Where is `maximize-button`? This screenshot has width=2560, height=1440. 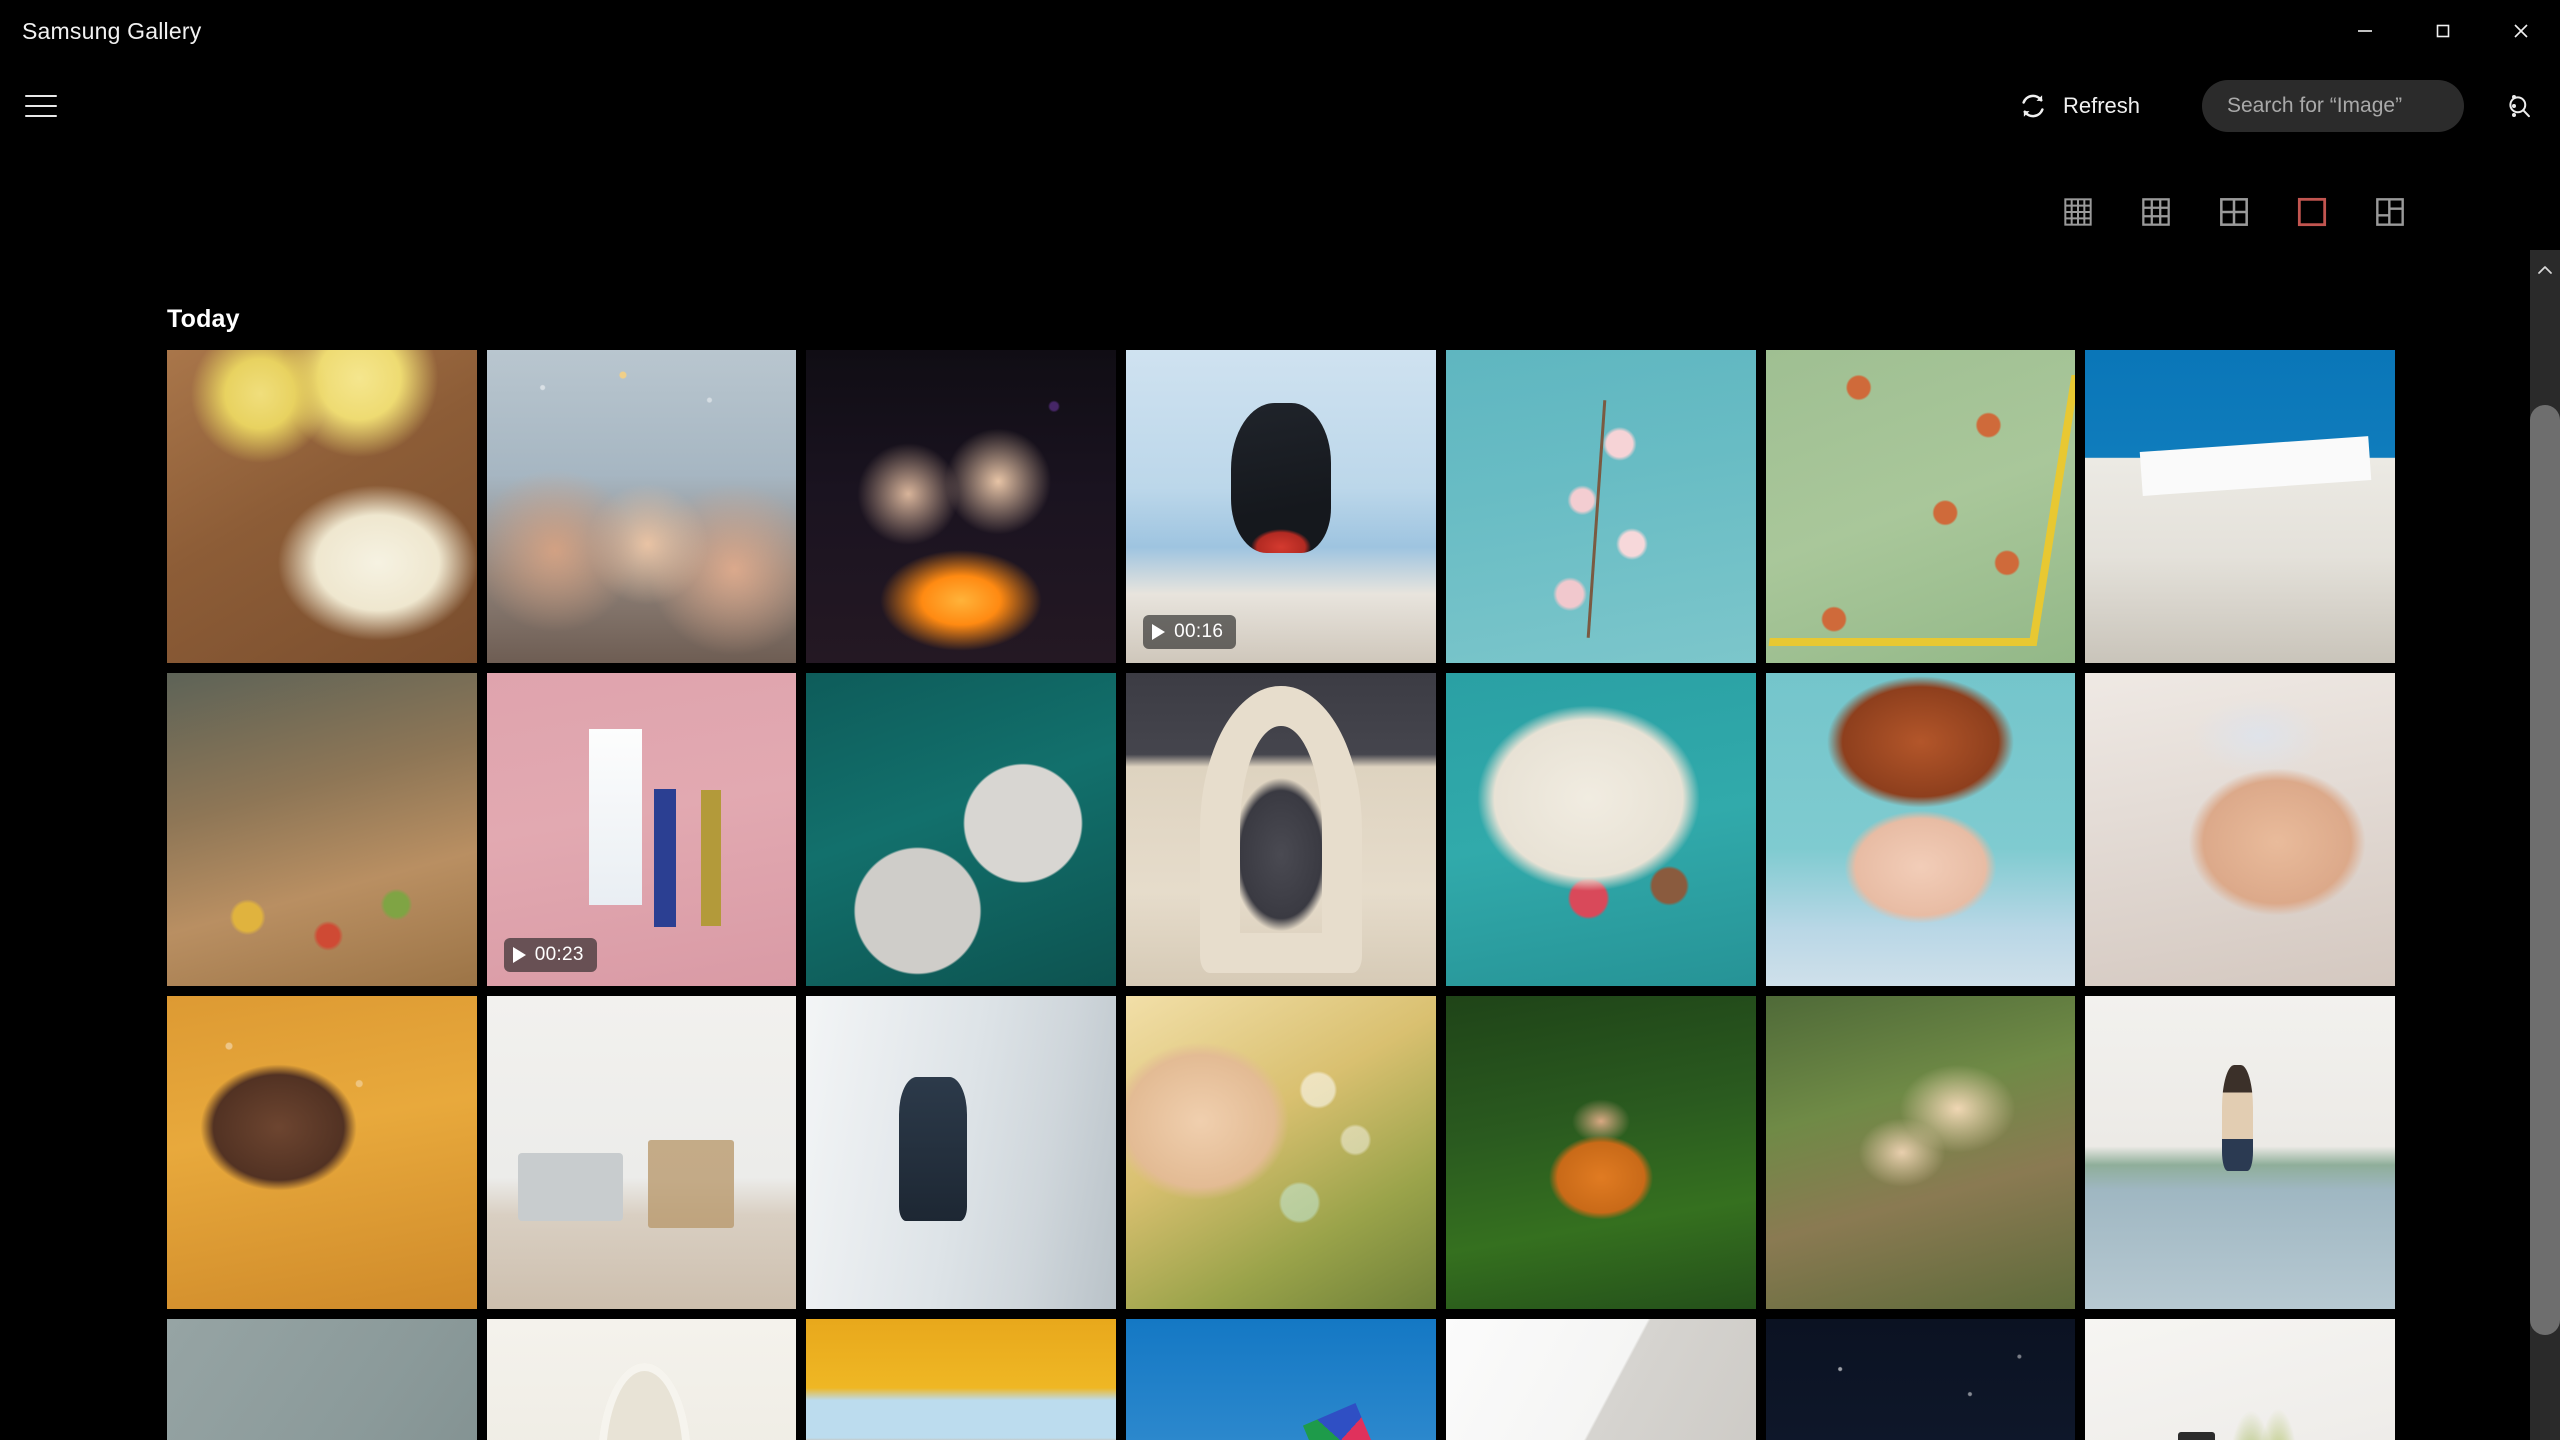
maximize-button is located at coordinates (2443, 31).